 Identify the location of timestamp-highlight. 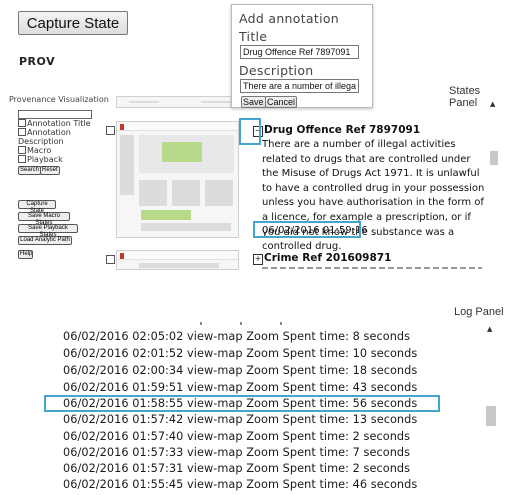
(307, 229).